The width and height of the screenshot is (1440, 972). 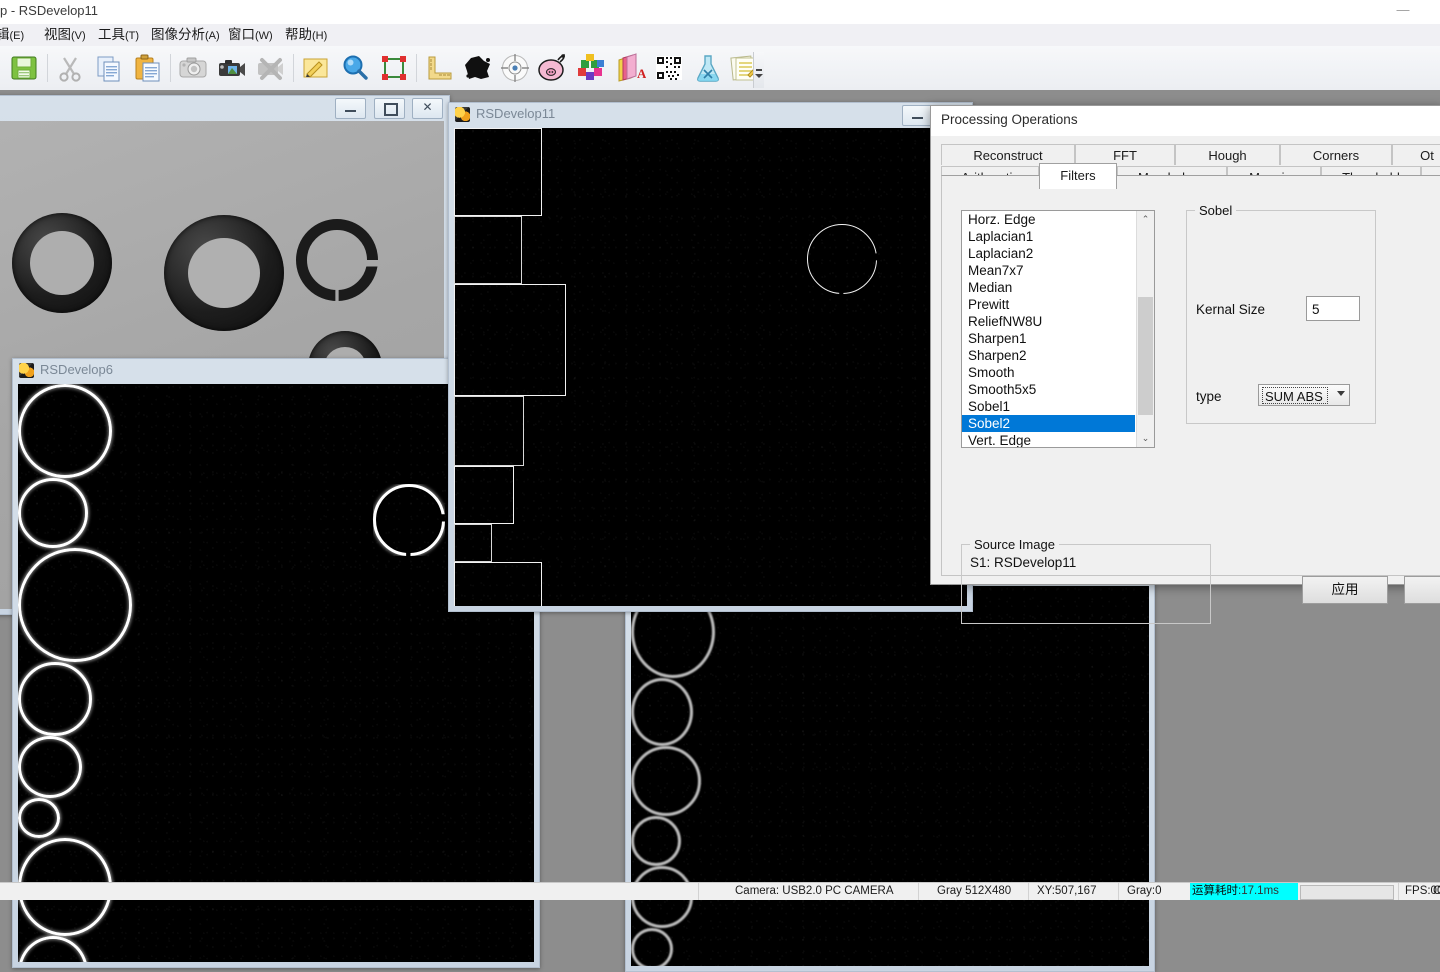 I want to click on camera-icon, so click(x=193, y=68).